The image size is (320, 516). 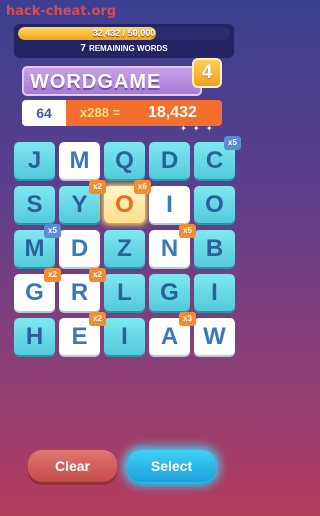 I want to click on letter-tile: Z, so click(x=124, y=248).